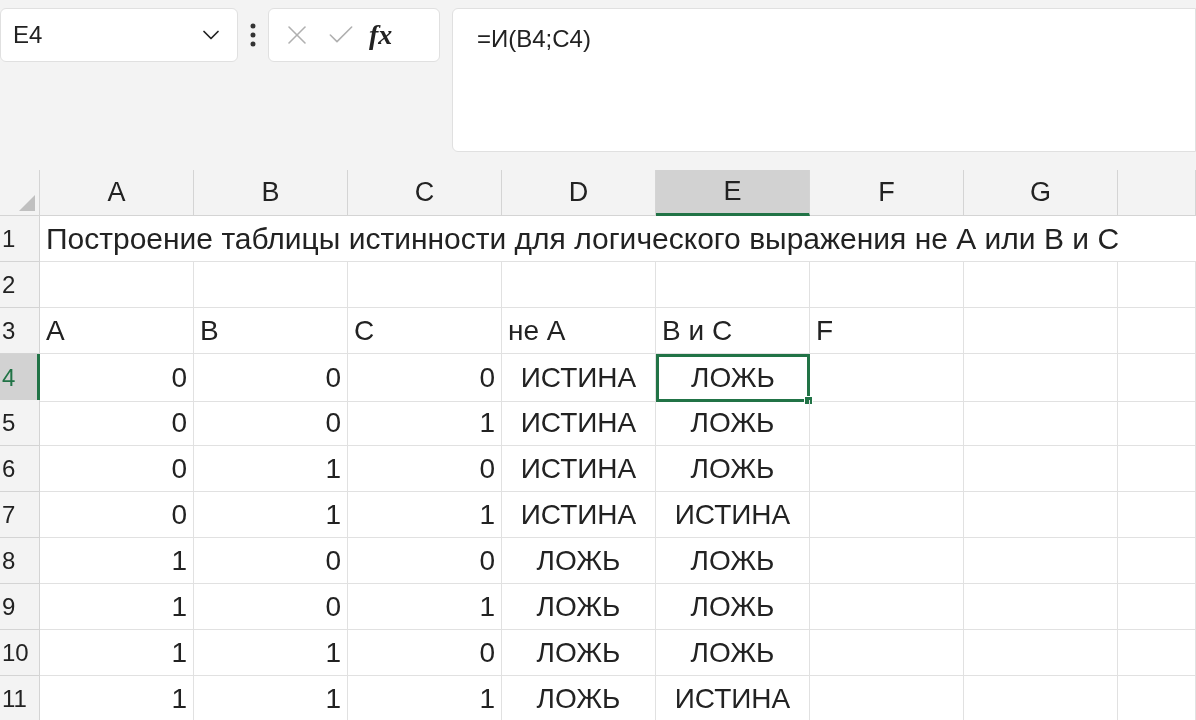  What do you see at coordinates (20, 653) in the screenshot?
I see `row-header: 10` at bounding box center [20, 653].